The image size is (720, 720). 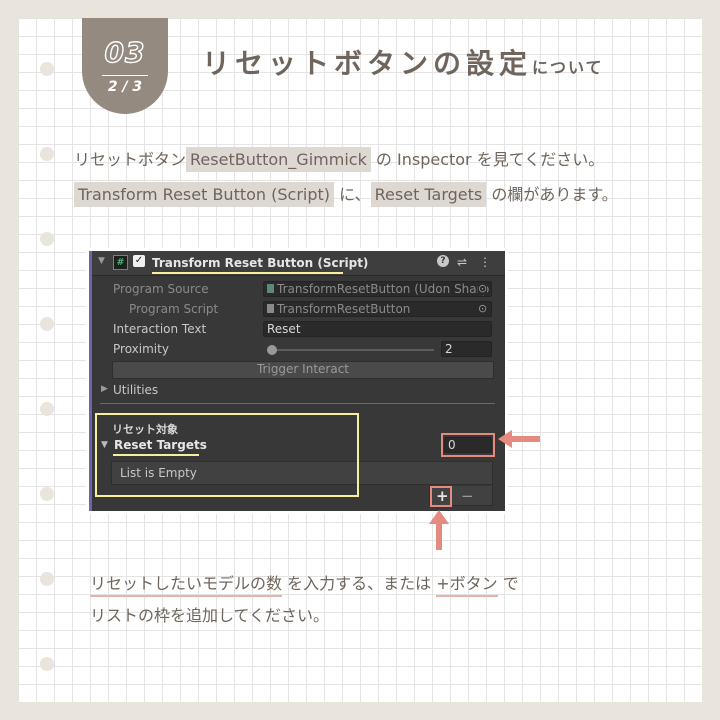 What do you see at coordinates (130, 159) in the screenshot?
I see `intro-text: リセットボタン` at bounding box center [130, 159].